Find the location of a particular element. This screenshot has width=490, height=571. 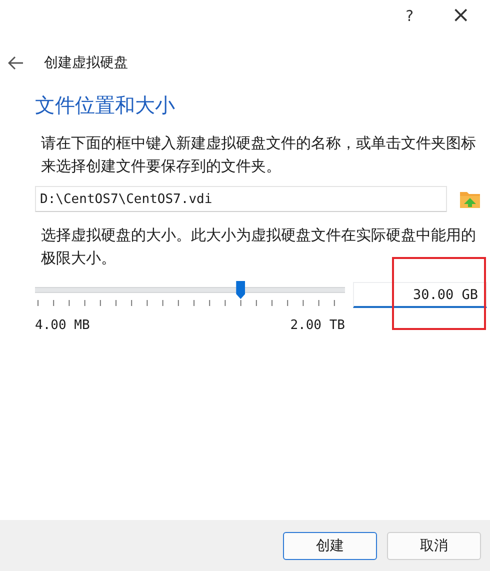

min-size-label: 4.00 MB is located at coordinates (62, 325).